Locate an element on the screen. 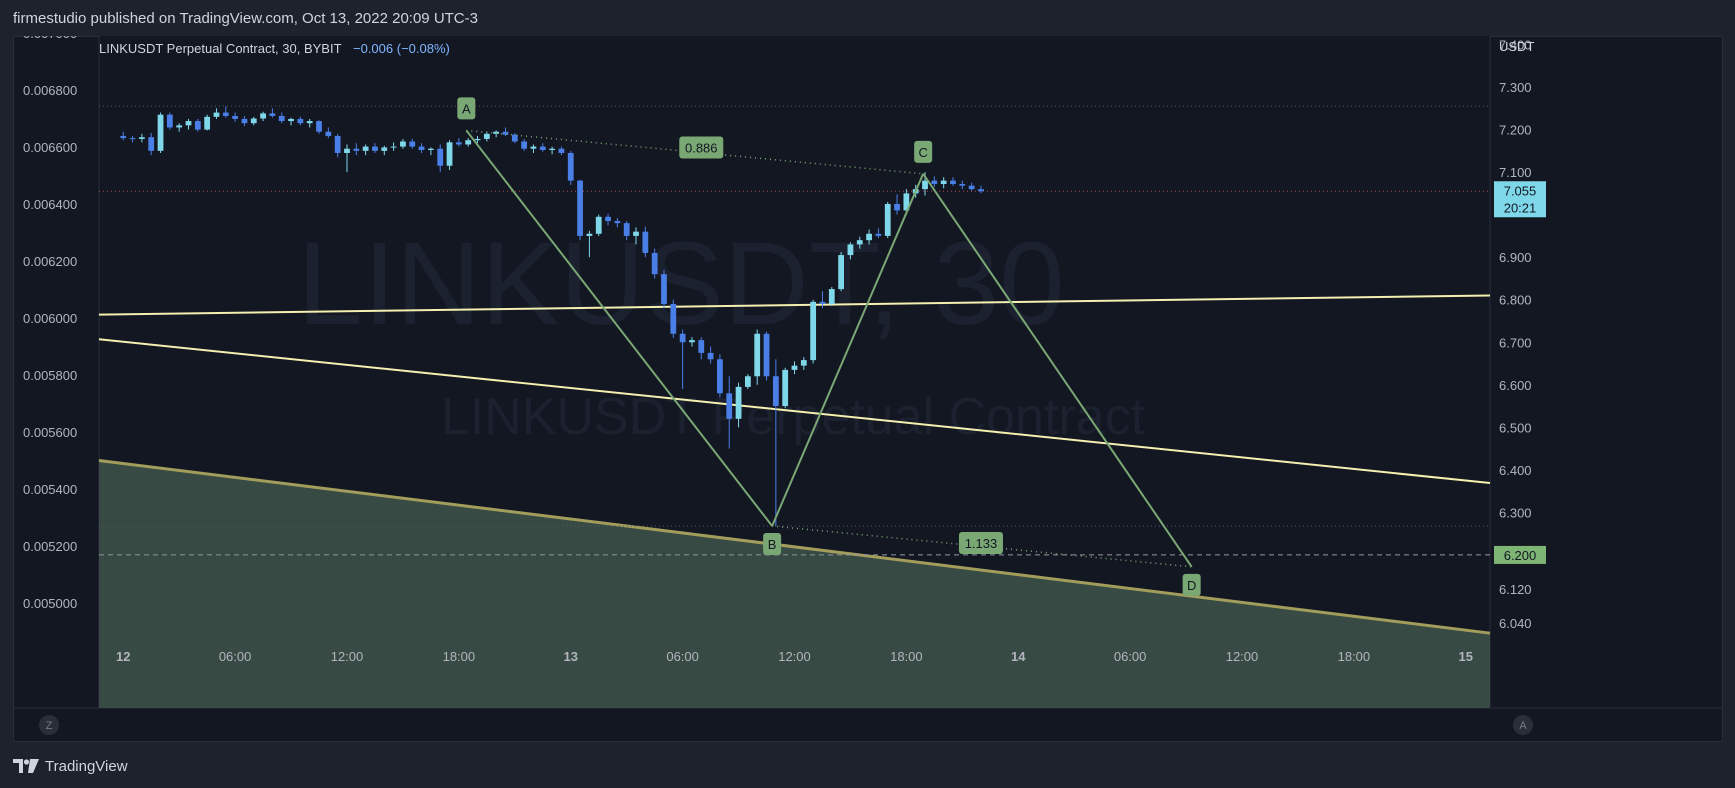 The image size is (1735, 788). right-axis-tick: 6.500 is located at coordinates (1515, 427).